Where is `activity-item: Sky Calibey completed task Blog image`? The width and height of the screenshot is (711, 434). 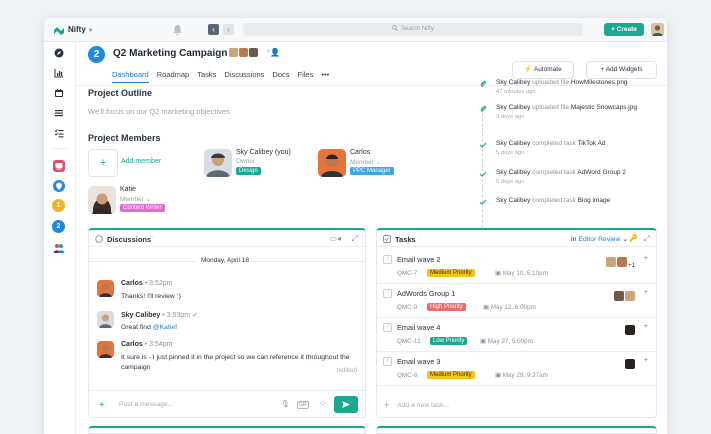 activity-item: Sky Calibey completed task Blog image is located at coordinates (569, 201).